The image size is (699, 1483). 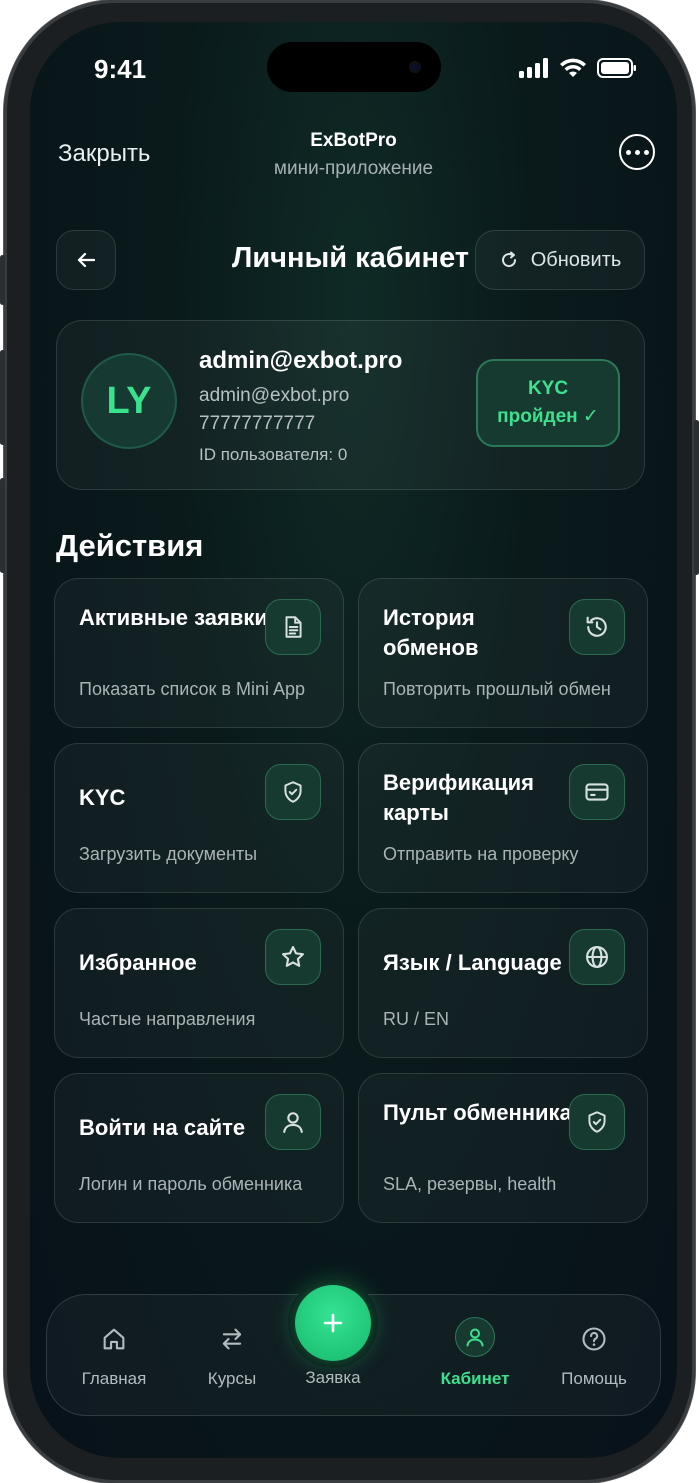 What do you see at coordinates (533, 68) in the screenshot?
I see `signal-icon` at bounding box center [533, 68].